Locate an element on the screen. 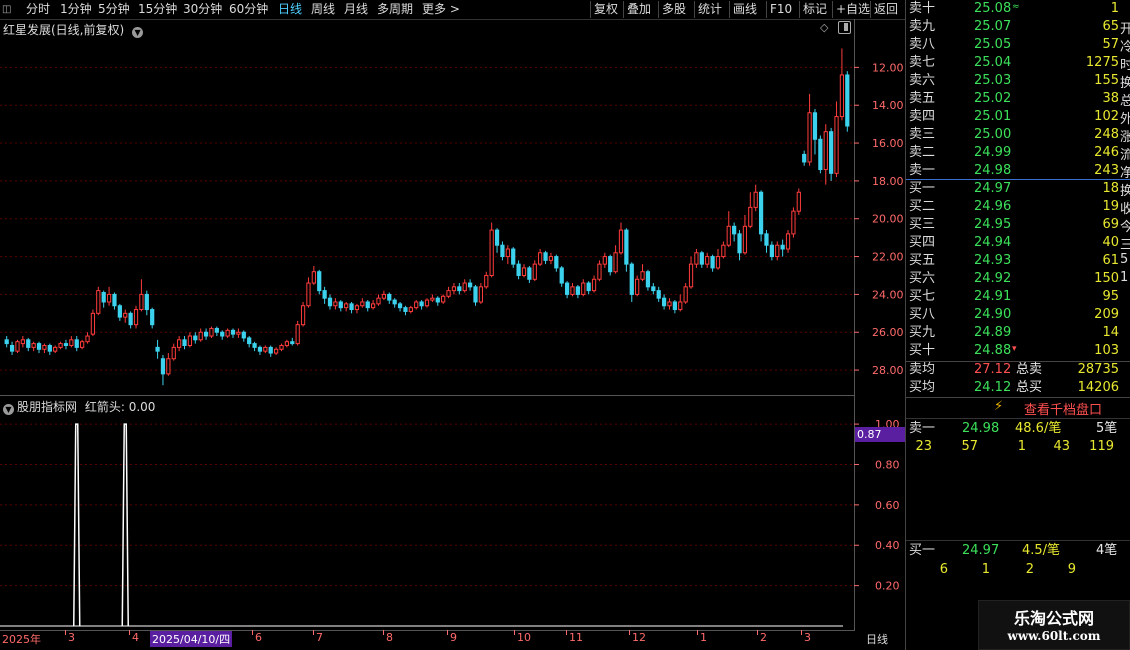 This screenshot has height=650, width=1130. queue-order: 57 is located at coordinates (969, 446).